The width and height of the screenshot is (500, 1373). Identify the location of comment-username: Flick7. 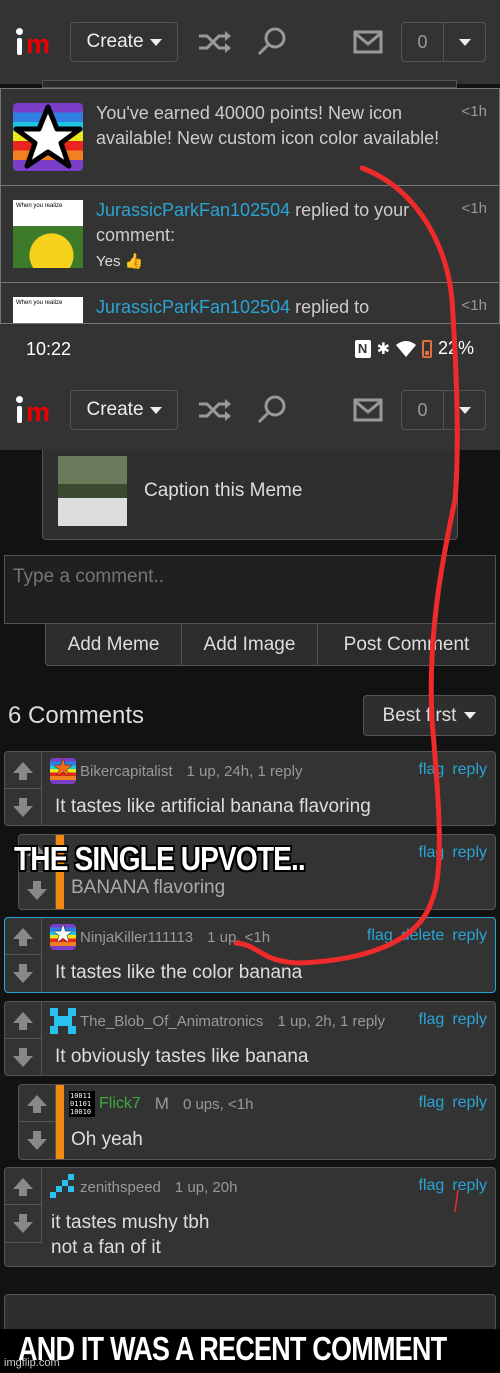
(120, 1104).